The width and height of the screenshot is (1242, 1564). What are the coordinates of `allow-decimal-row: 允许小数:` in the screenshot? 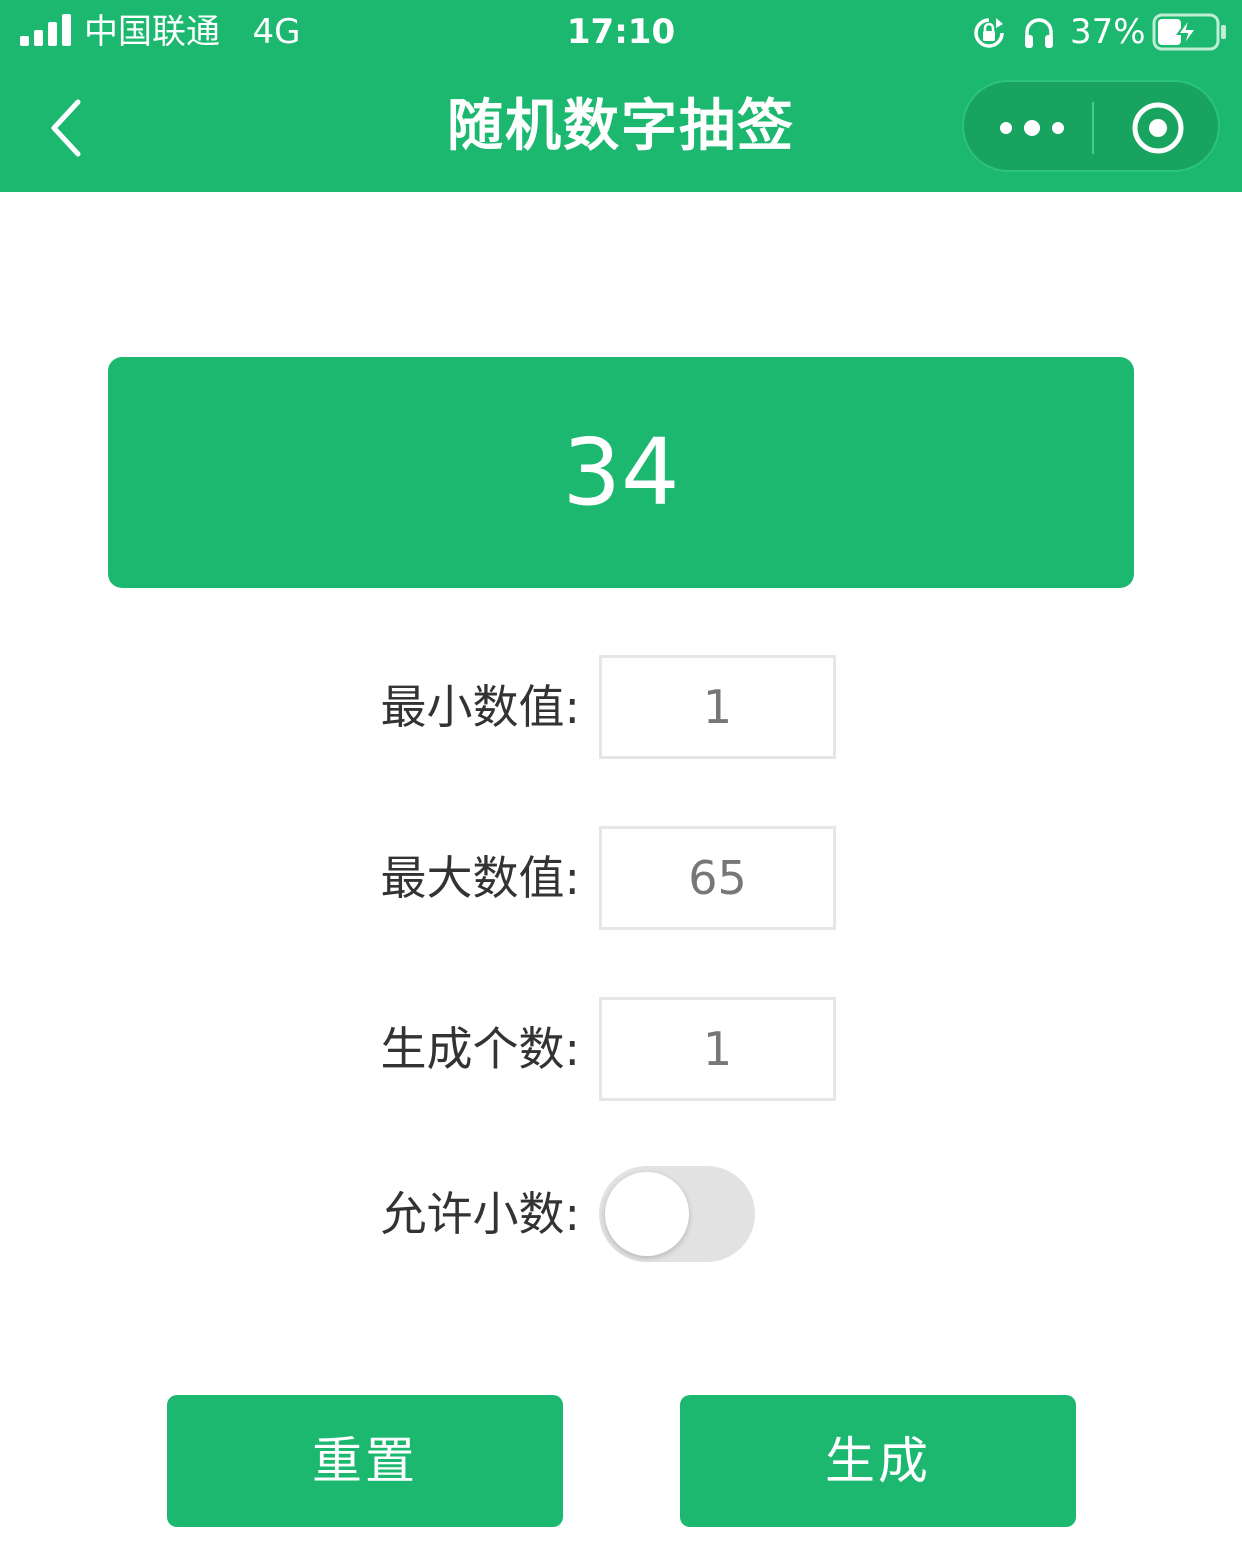 It's located at (621, 1218).